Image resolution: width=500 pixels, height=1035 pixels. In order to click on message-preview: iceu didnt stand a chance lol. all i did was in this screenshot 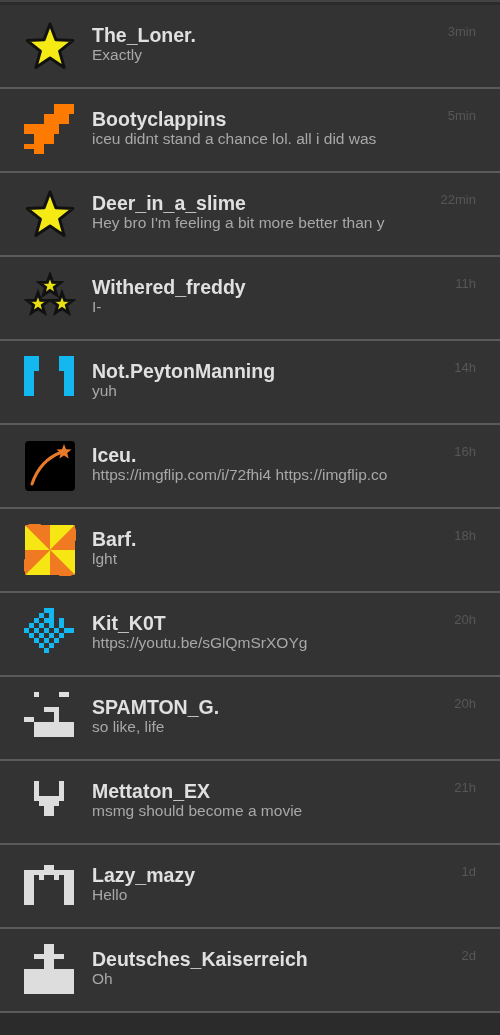, I will do `click(235, 139)`.